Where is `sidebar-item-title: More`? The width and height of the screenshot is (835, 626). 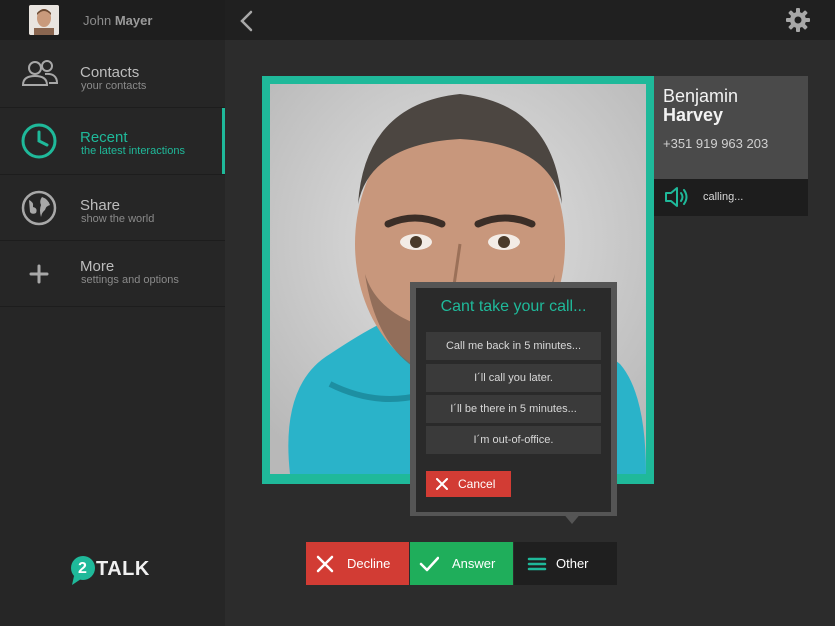
sidebar-item-title: More is located at coordinates (97, 266).